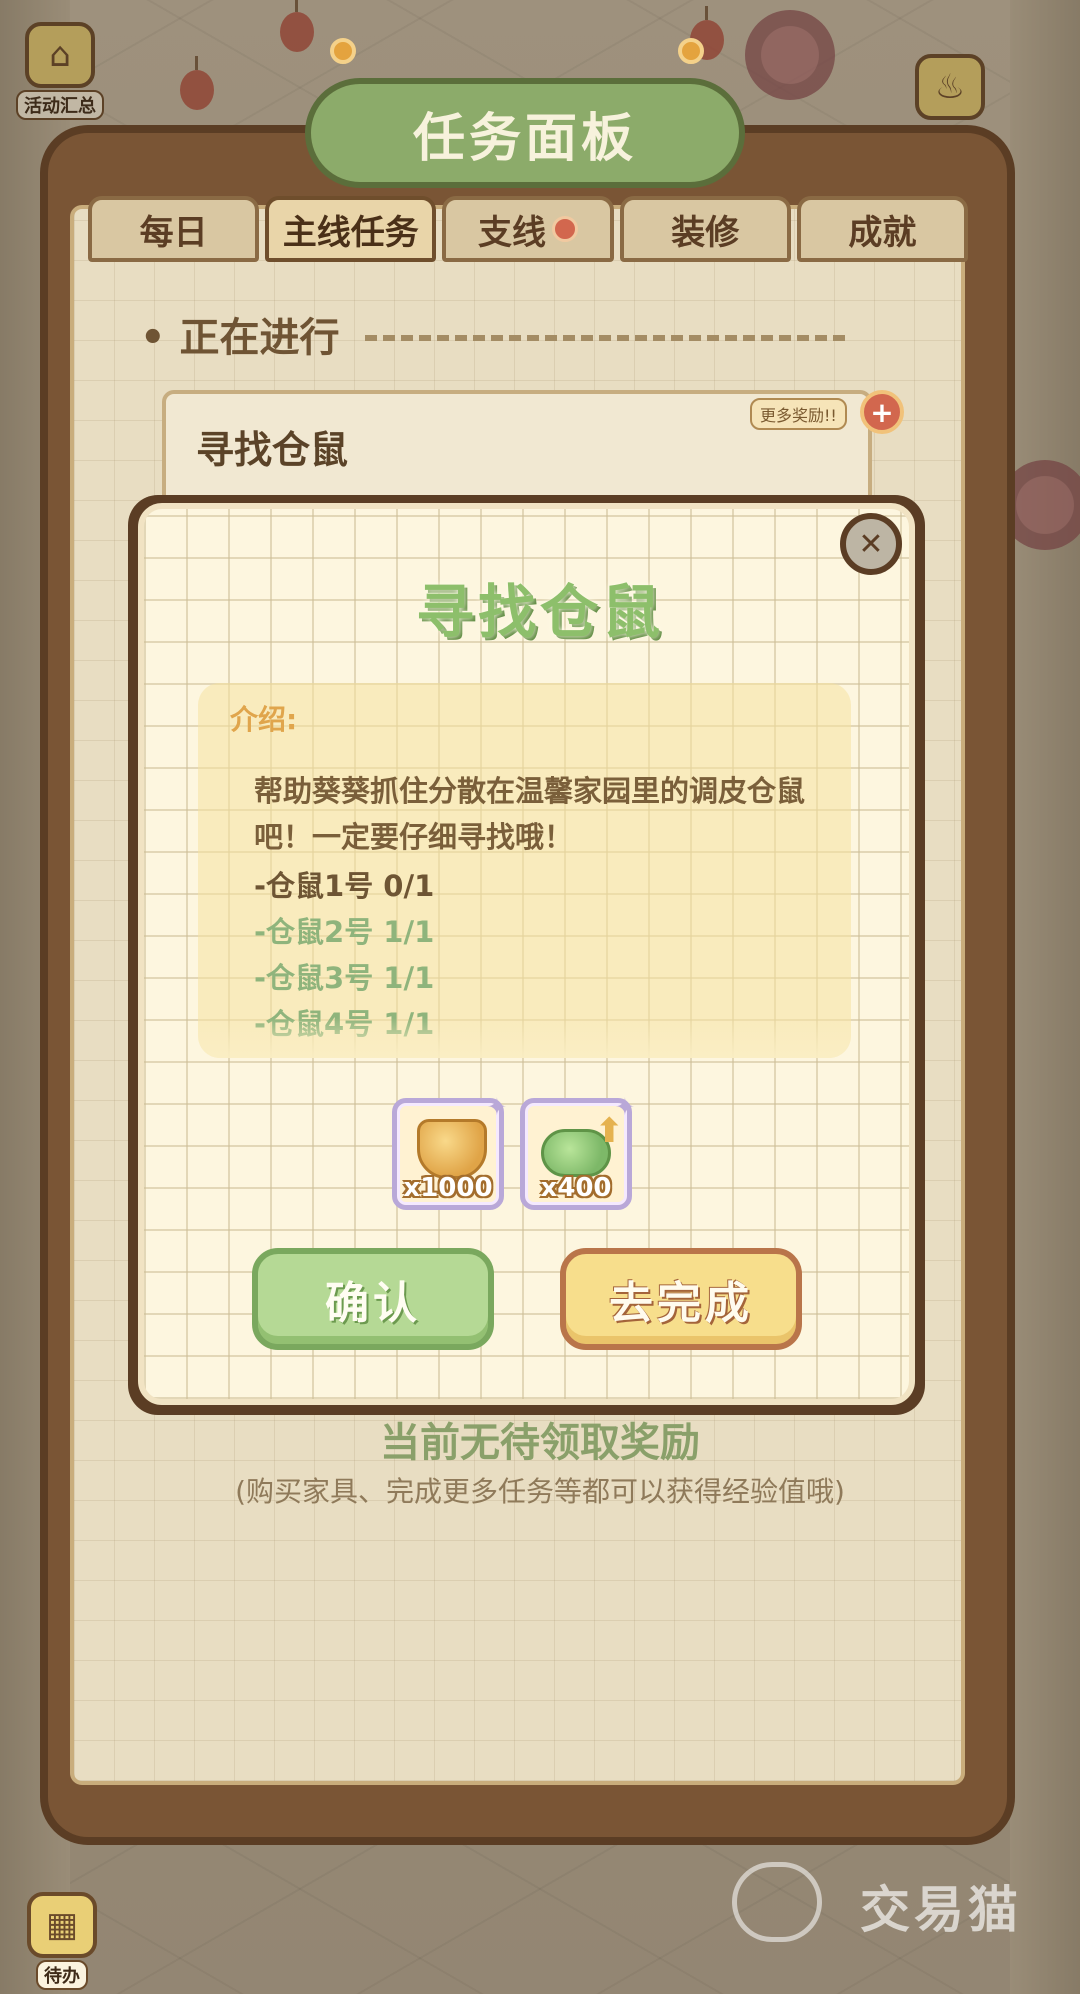 The image size is (1080, 1994). What do you see at coordinates (882, 412) in the screenshot?
I see `plus-icon: +` at bounding box center [882, 412].